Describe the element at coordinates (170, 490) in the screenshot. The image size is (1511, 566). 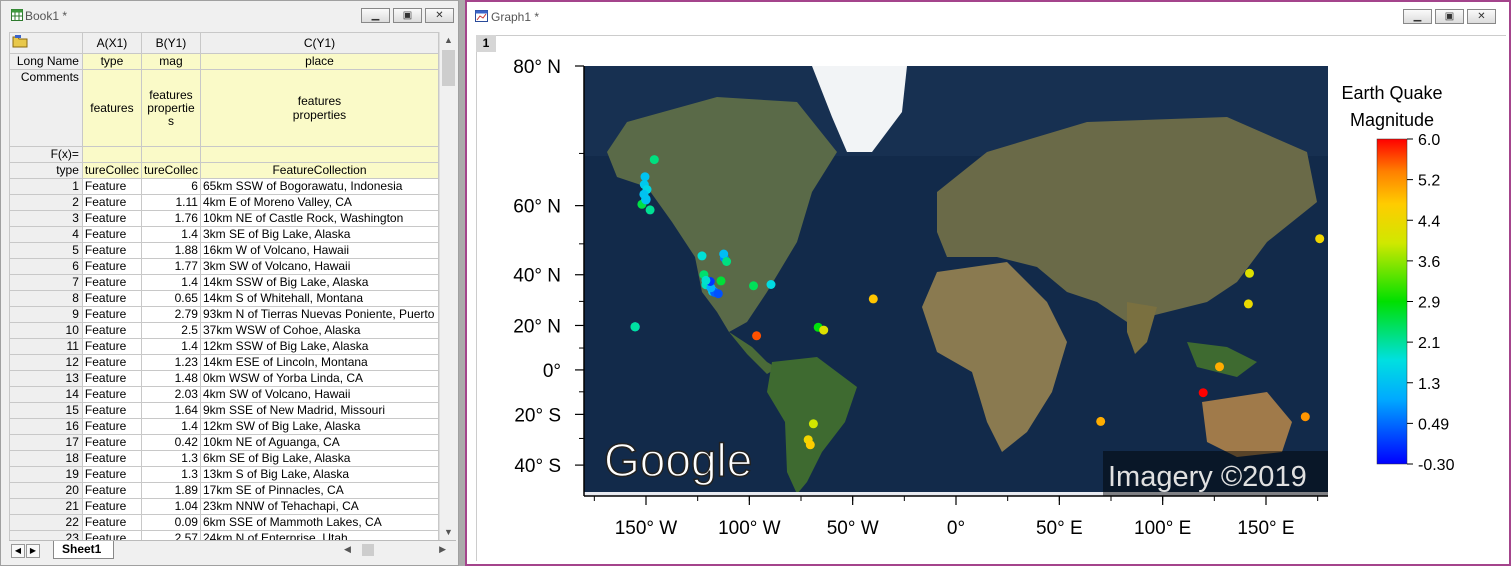
I see `mag-value-cell: 1.89` at that location.